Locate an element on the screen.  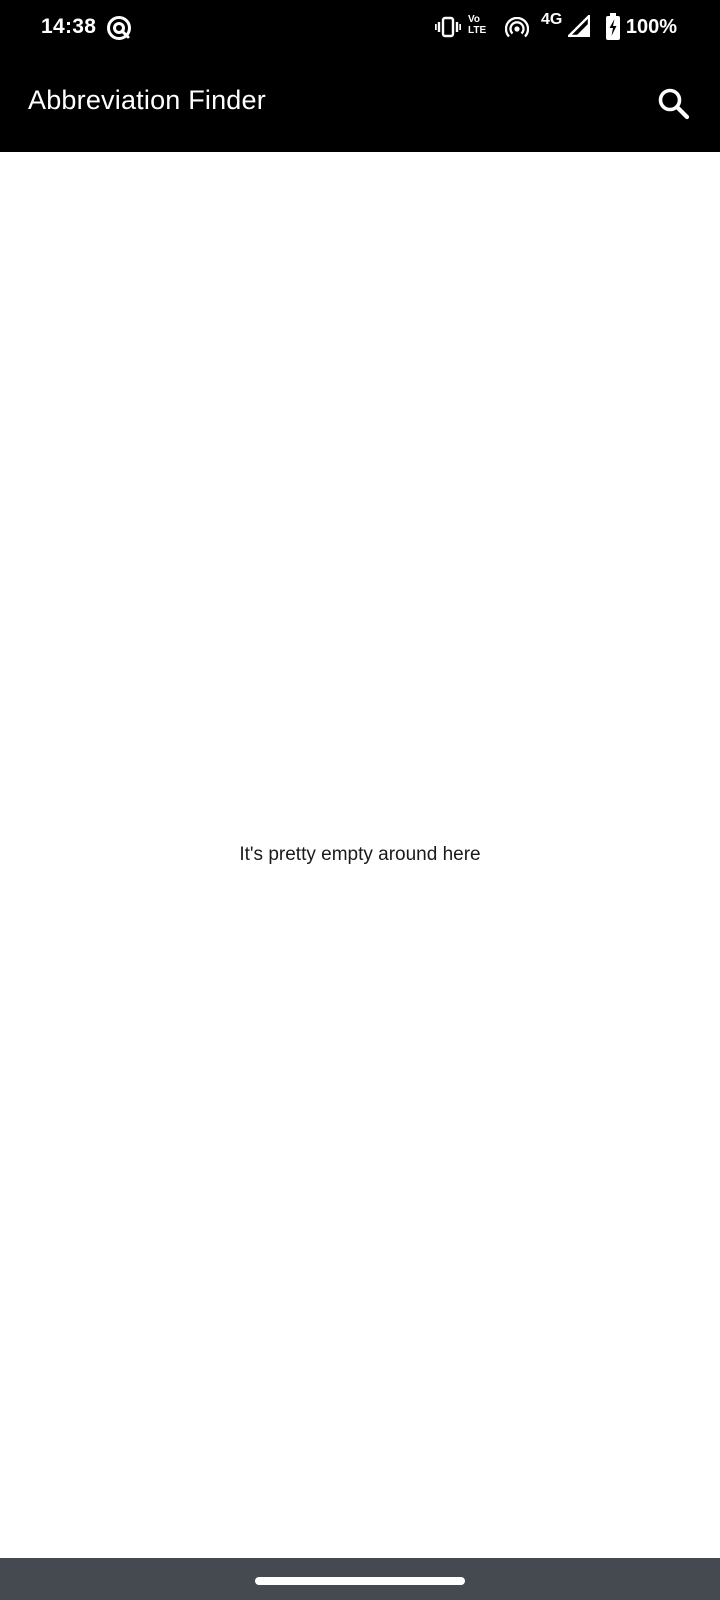
status-bar: 14:38 Vo LTE 4G 100% is located at coordinates (360, 28).